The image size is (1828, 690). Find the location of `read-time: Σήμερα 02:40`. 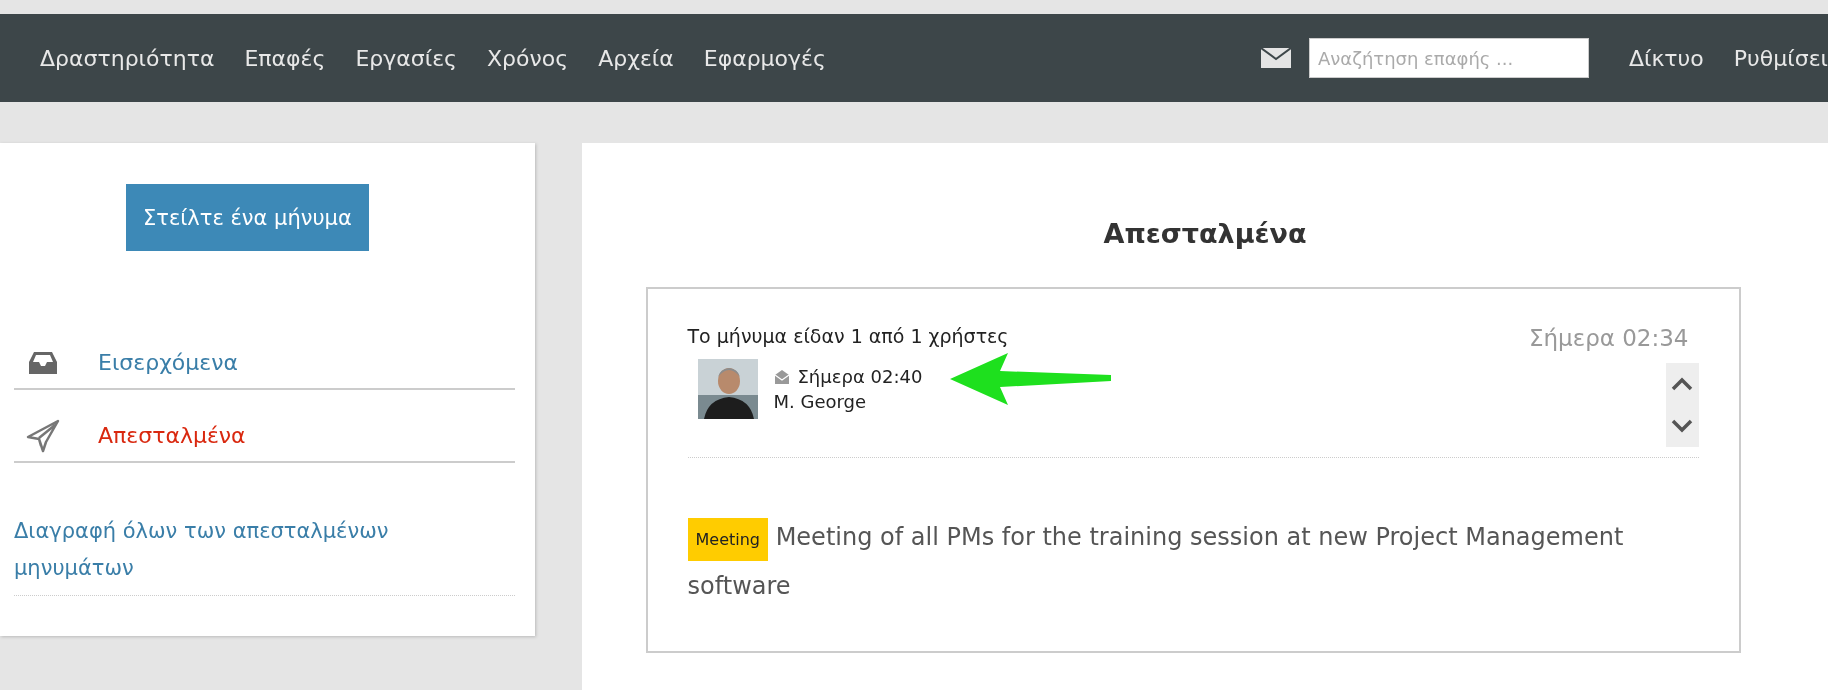

read-time: Σήμερα 02:40 is located at coordinates (860, 376).